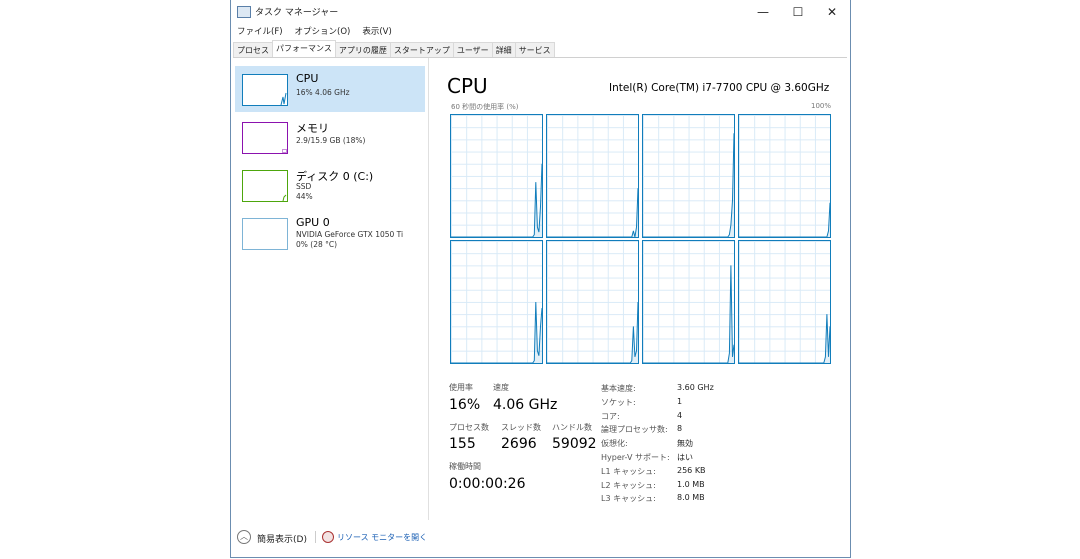  I want to click on handles-label: ハンドル数, so click(572, 427).